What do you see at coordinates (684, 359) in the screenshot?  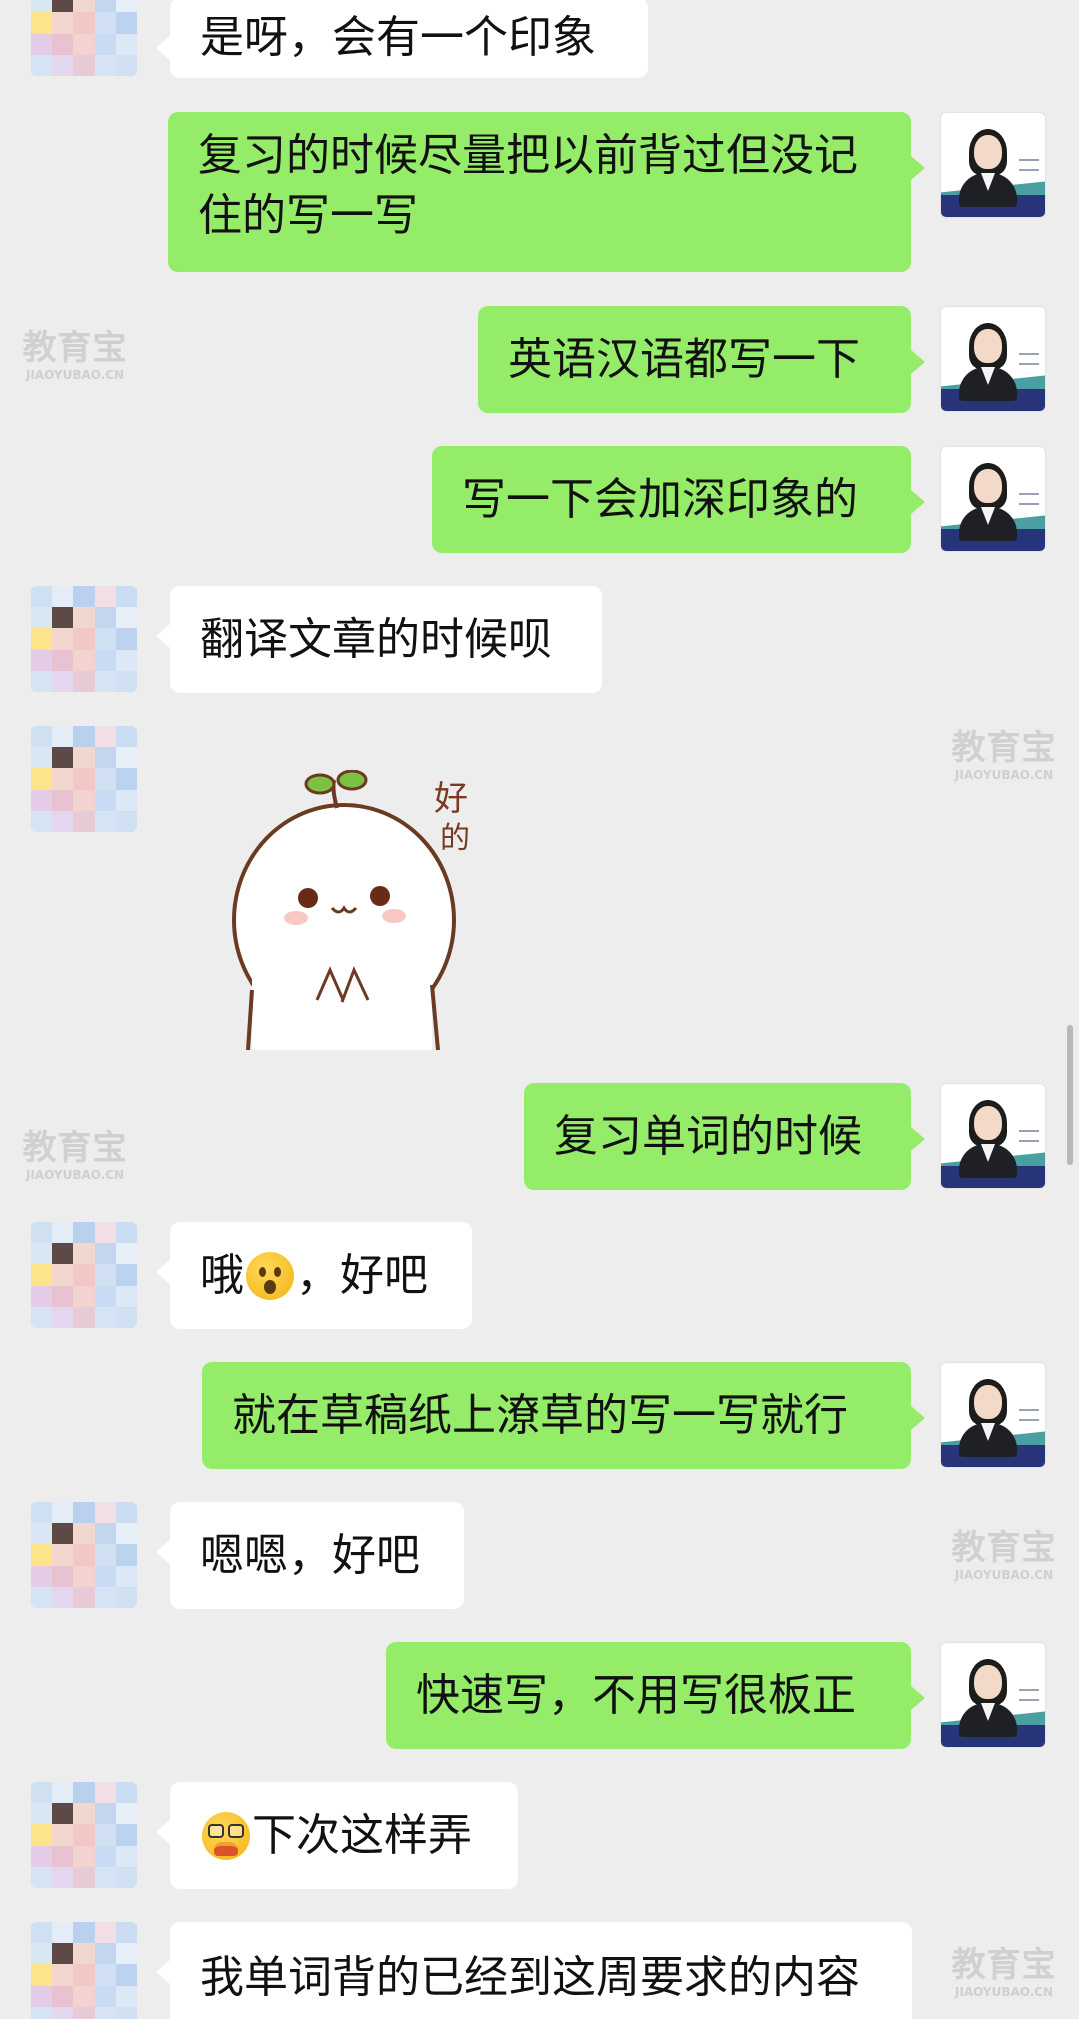 I see `message-text: 英语汉语都写一下` at bounding box center [684, 359].